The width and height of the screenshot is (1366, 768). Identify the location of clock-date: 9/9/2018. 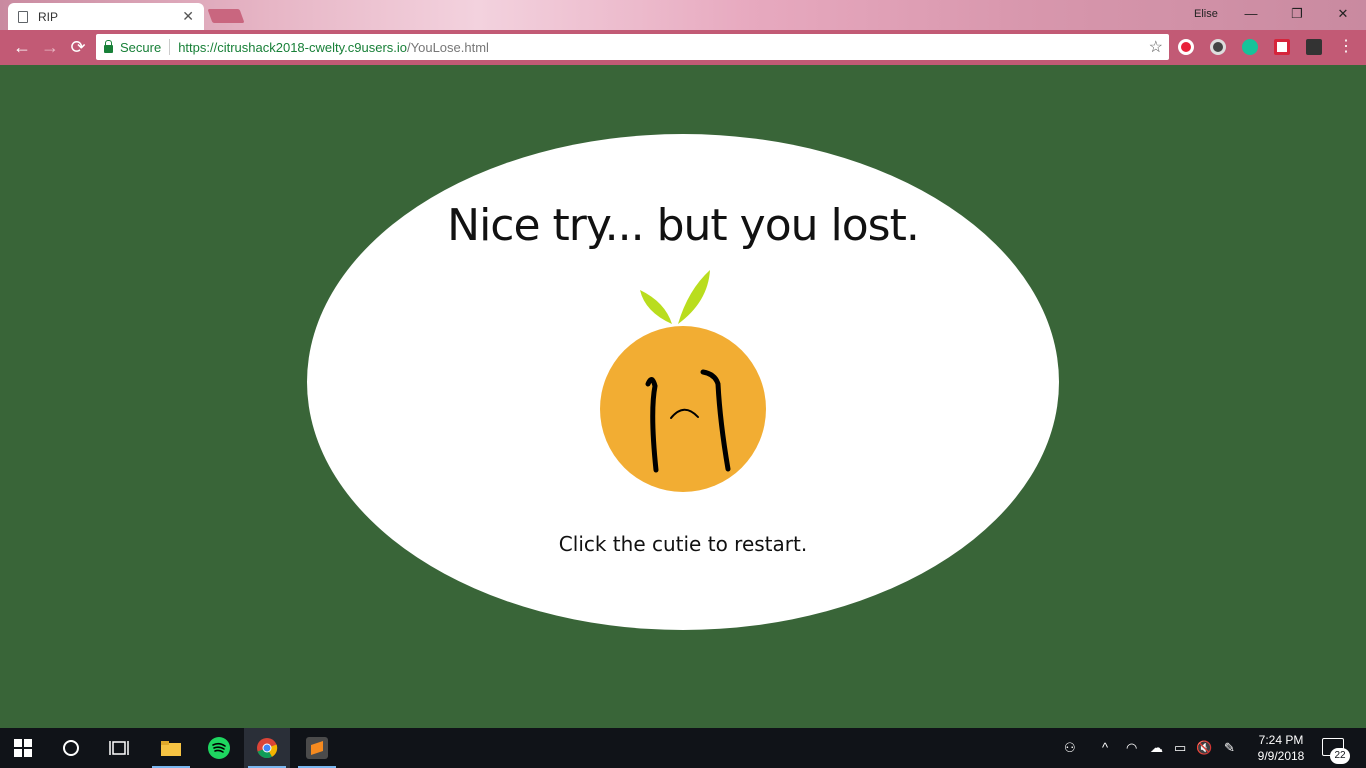
(1281, 756).